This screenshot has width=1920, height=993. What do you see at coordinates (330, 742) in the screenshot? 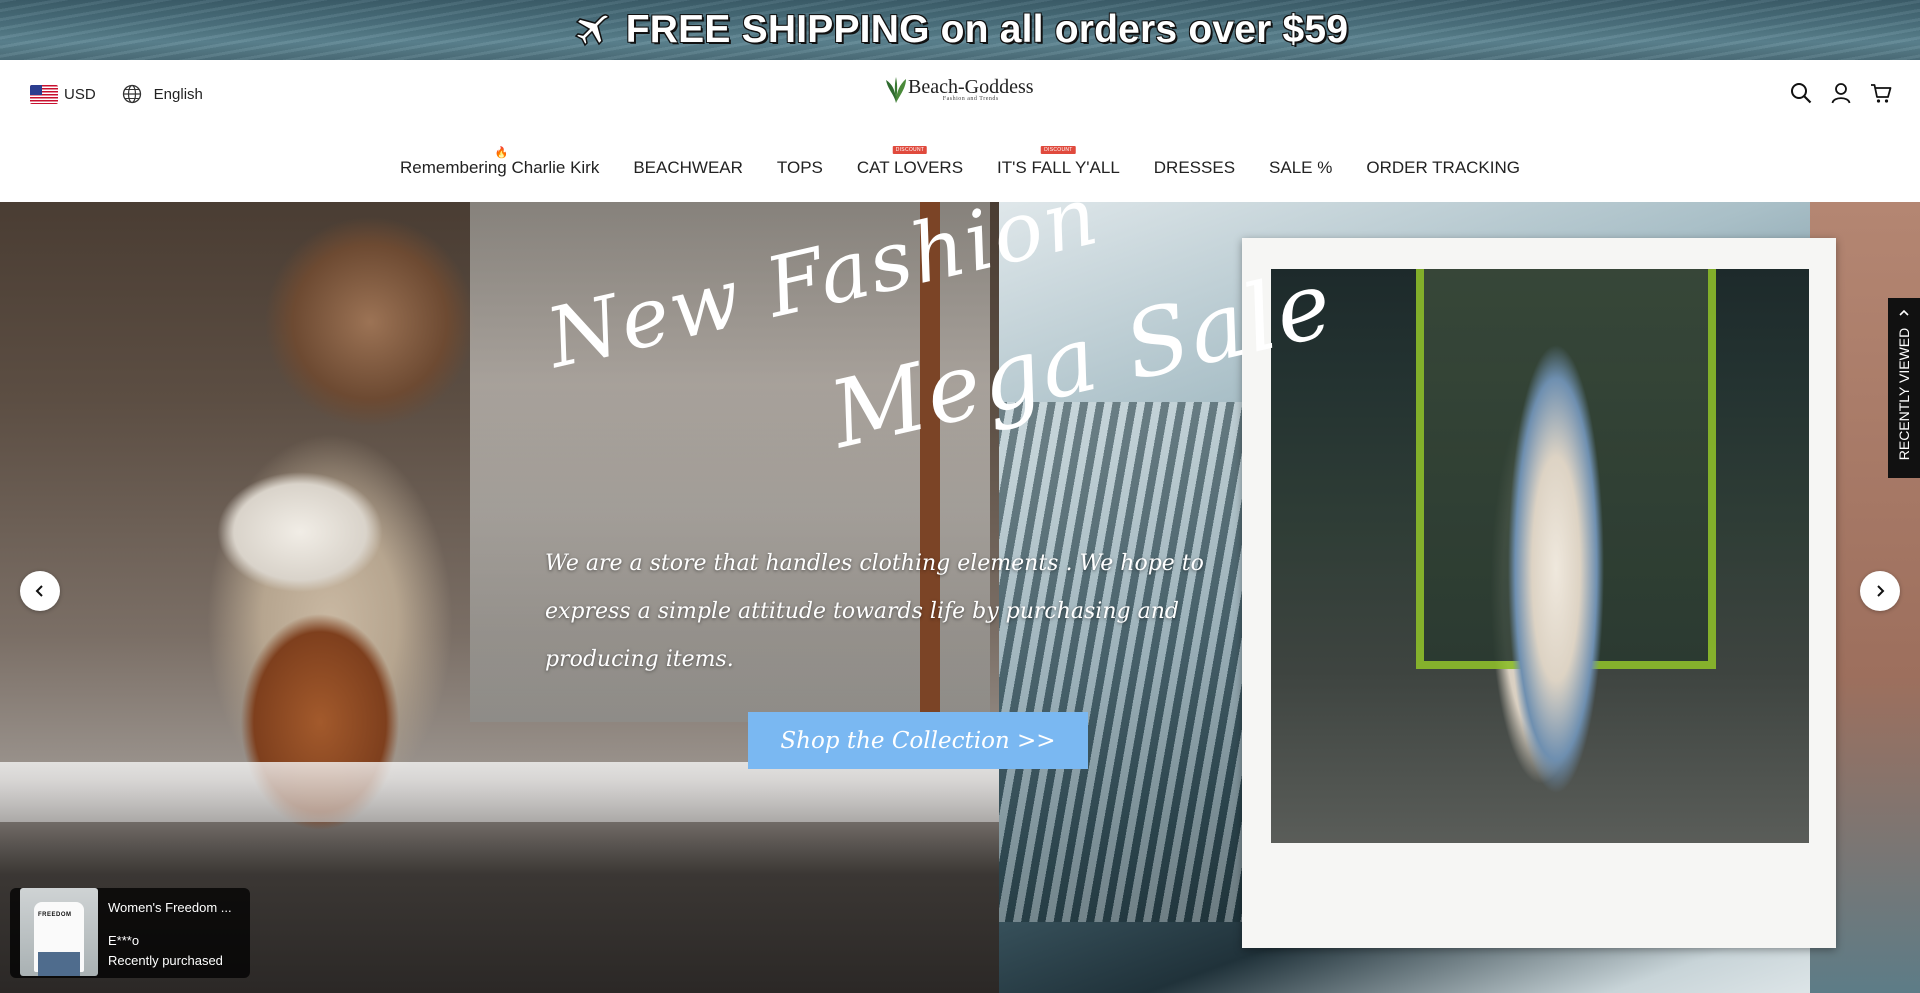
I see `hero-leather-pants-shape` at bounding box center [330, 742].